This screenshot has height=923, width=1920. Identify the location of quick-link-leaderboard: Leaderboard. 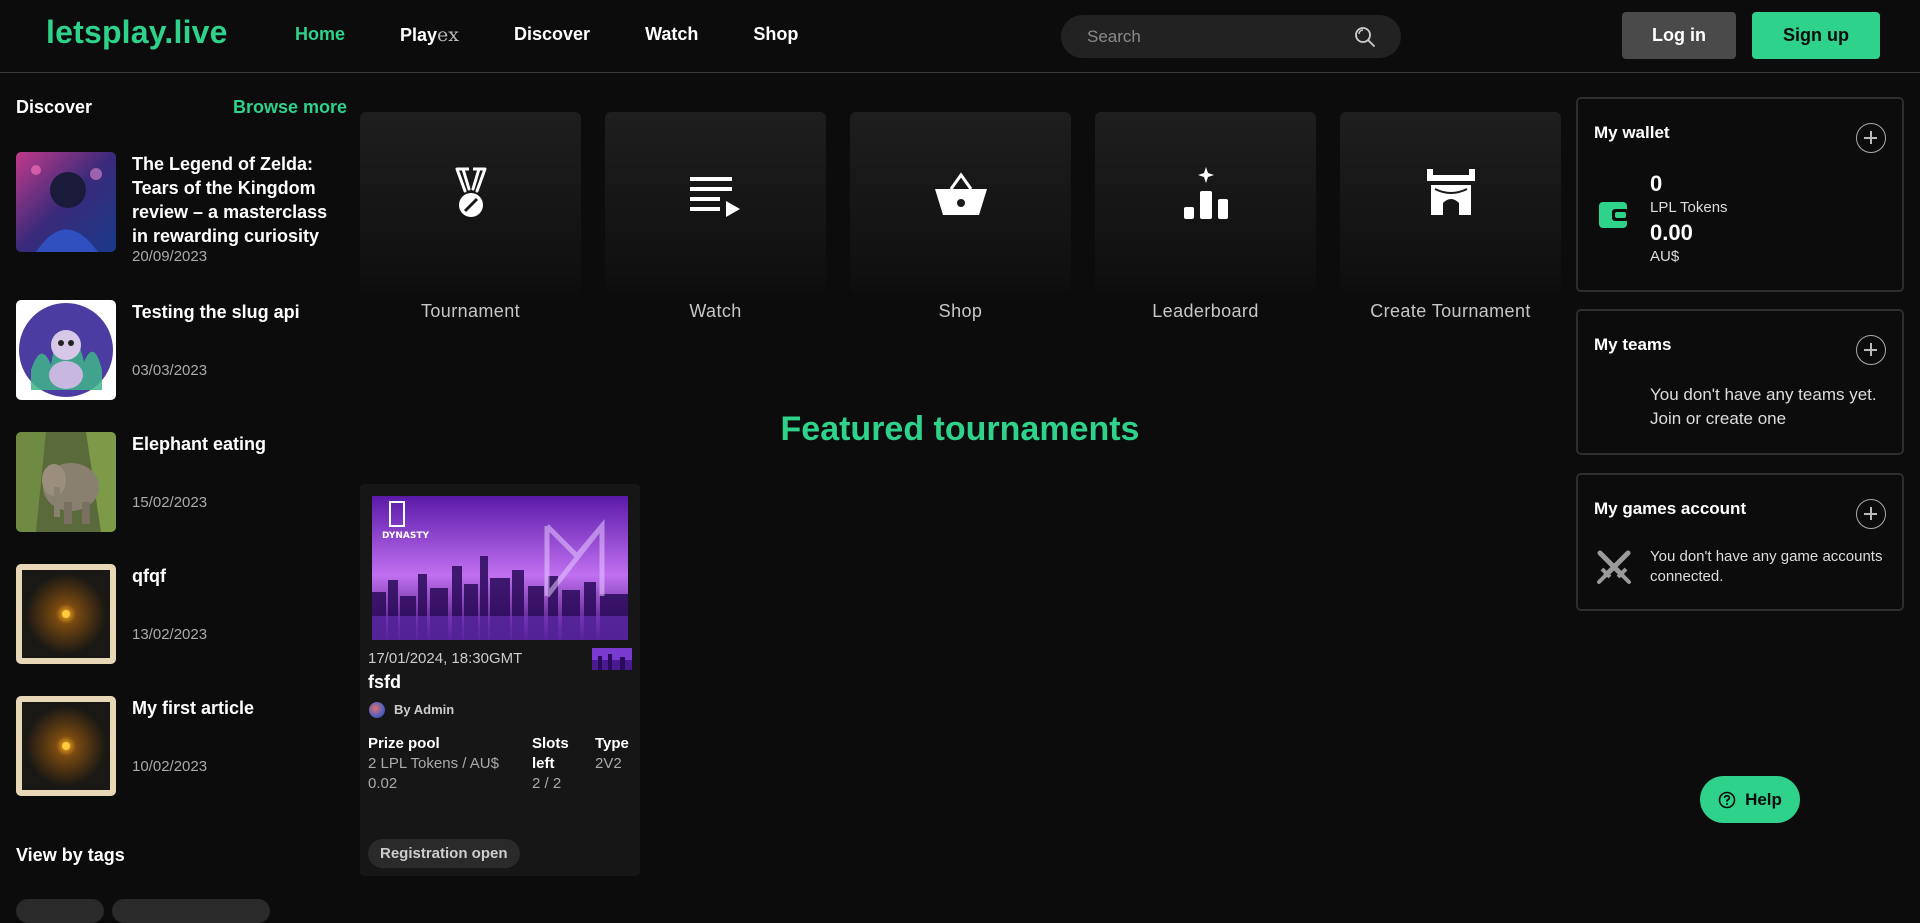
(1205, 217).